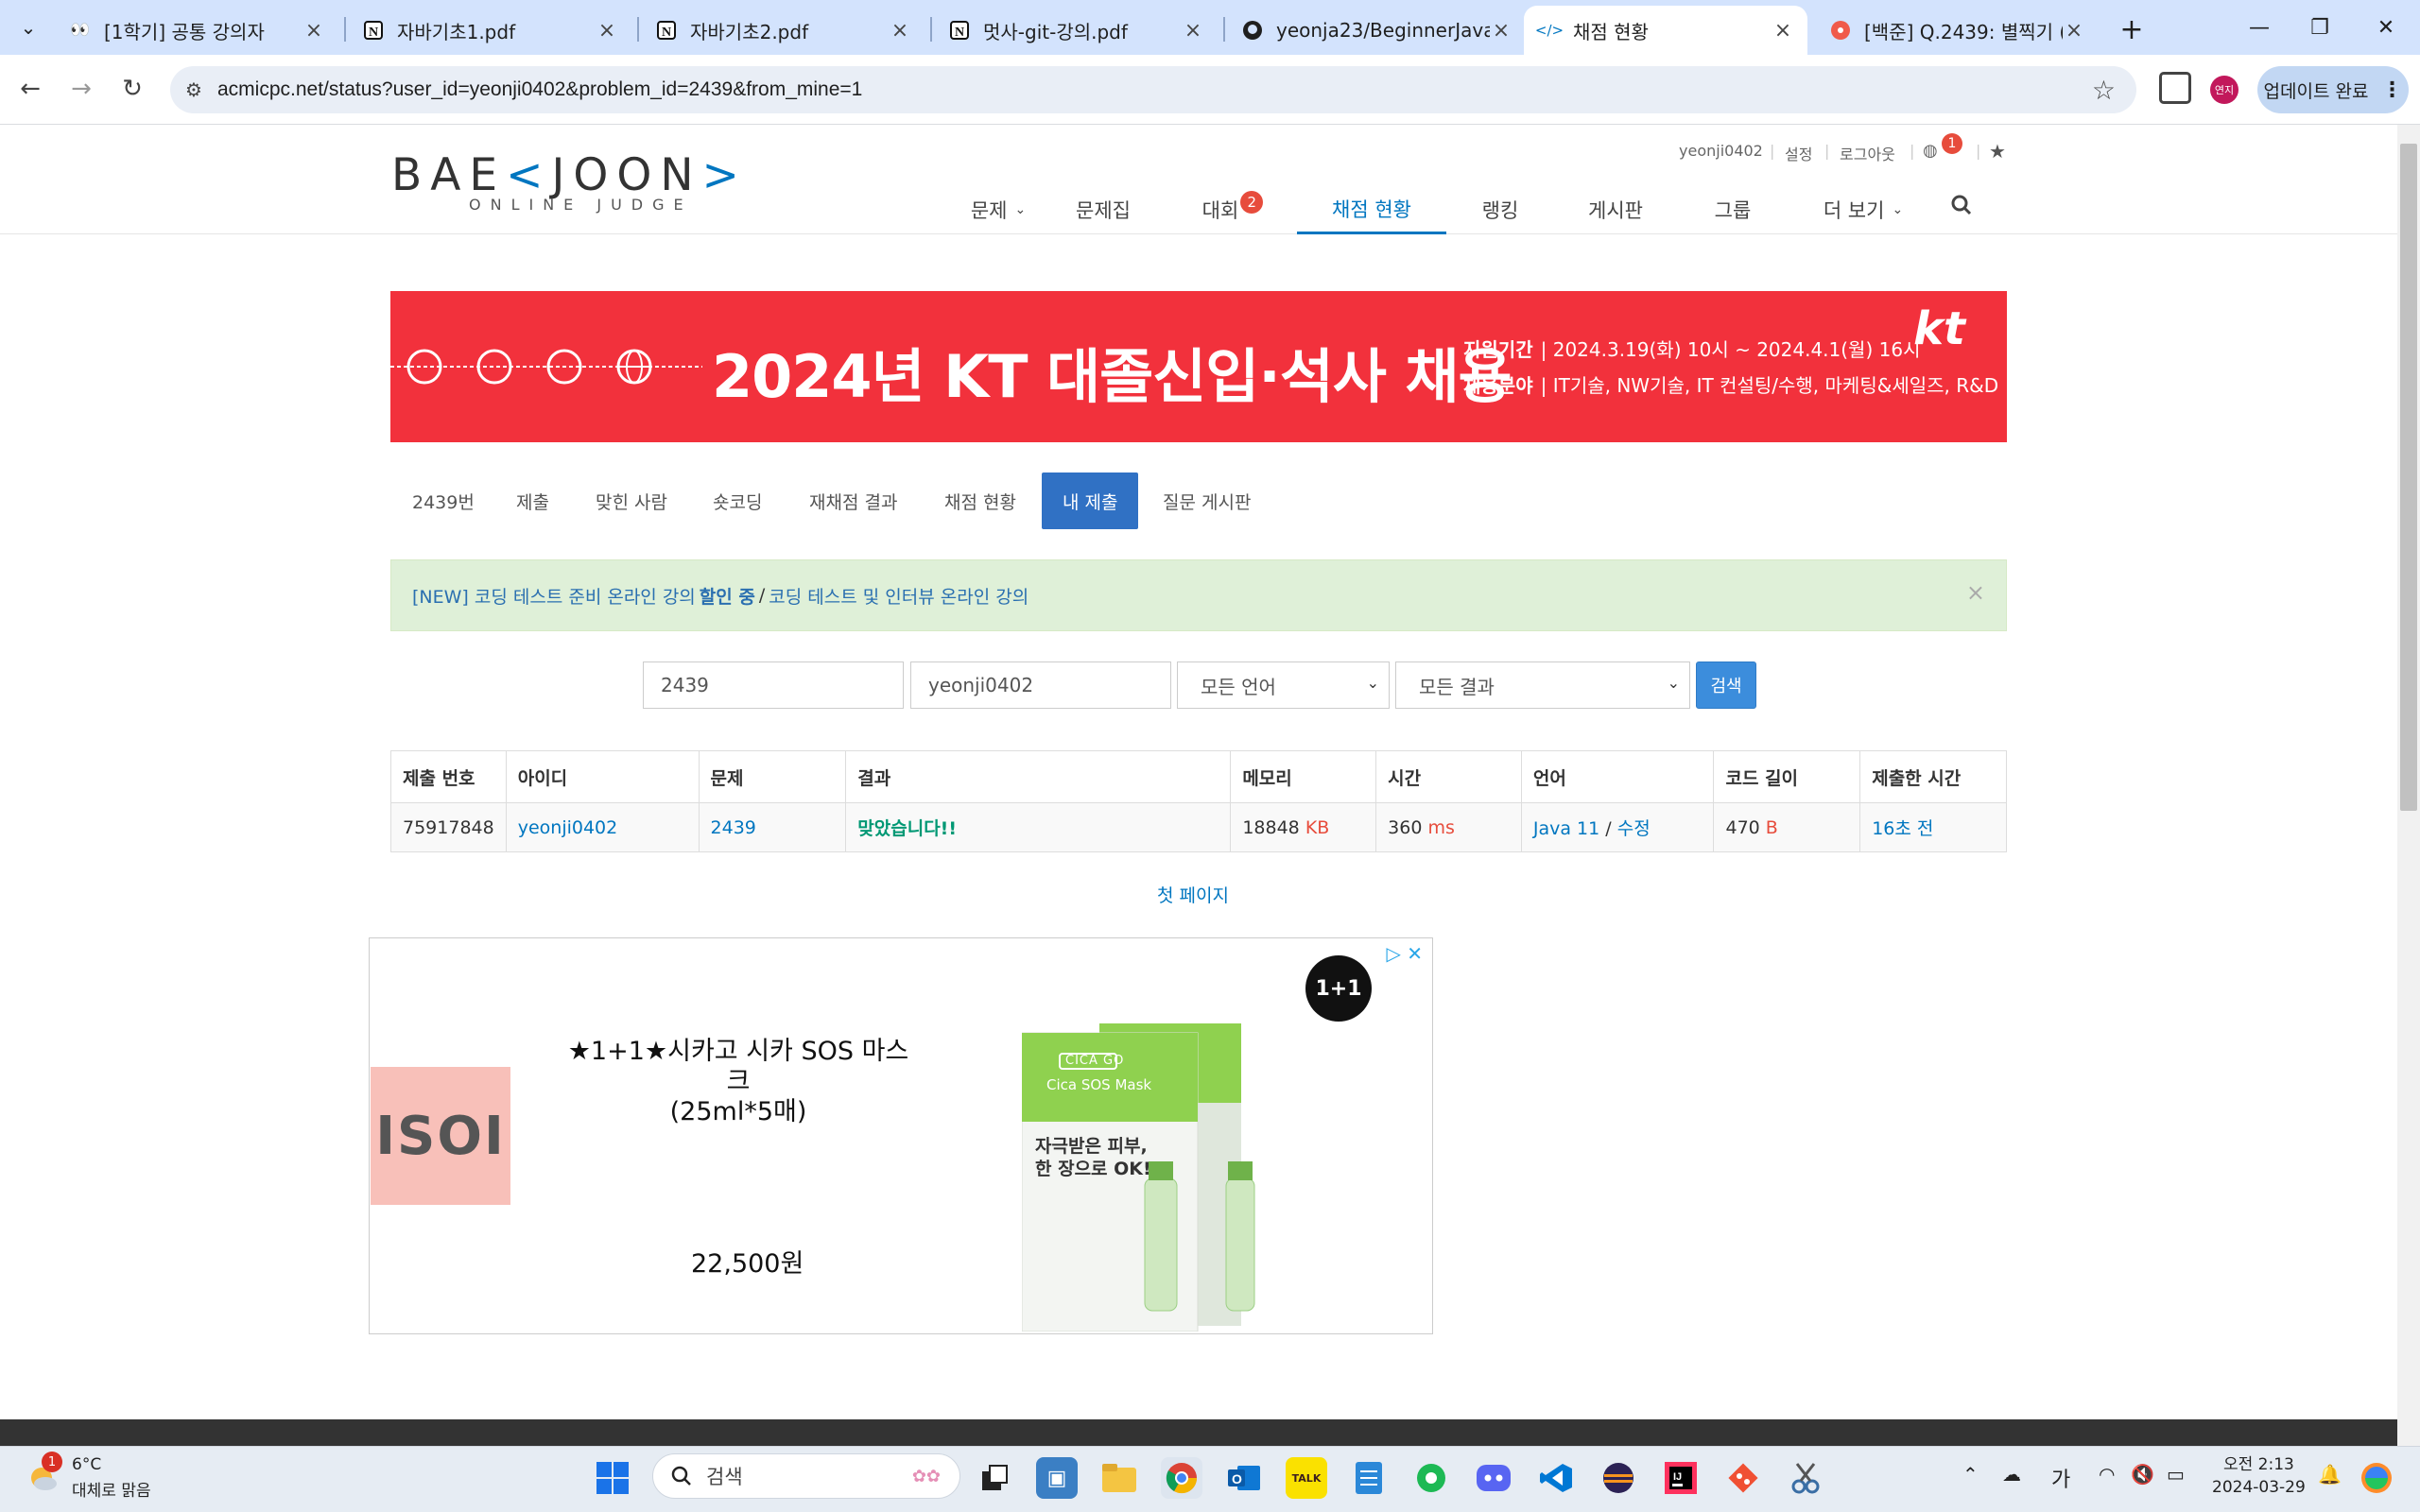 The image size is (2420, 1512). Describe the element at coordinates (806, 1476) in the screenshot. I see `taskbar-search: 검색 ✿✿` at that location.